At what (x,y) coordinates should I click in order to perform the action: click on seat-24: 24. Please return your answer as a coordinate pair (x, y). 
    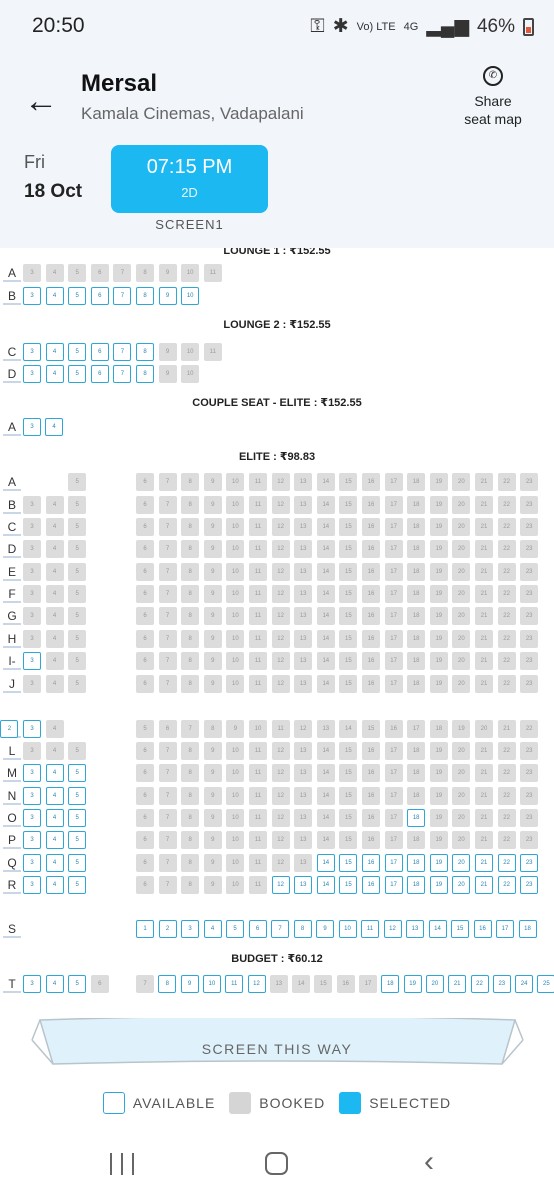
    Looking at the image, I should click on (524, 984).